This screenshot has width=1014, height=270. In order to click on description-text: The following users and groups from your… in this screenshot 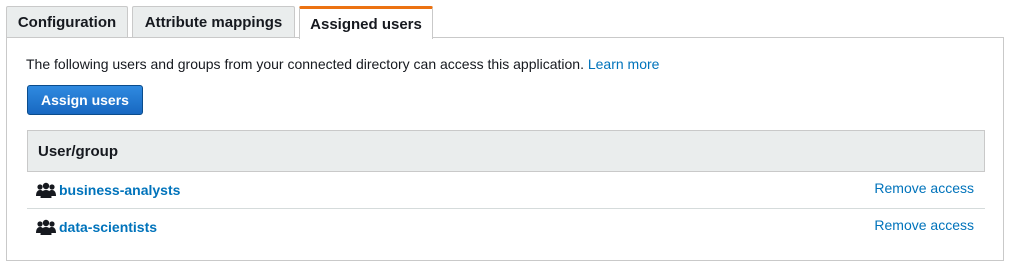, I will do `click(342, 64)`.